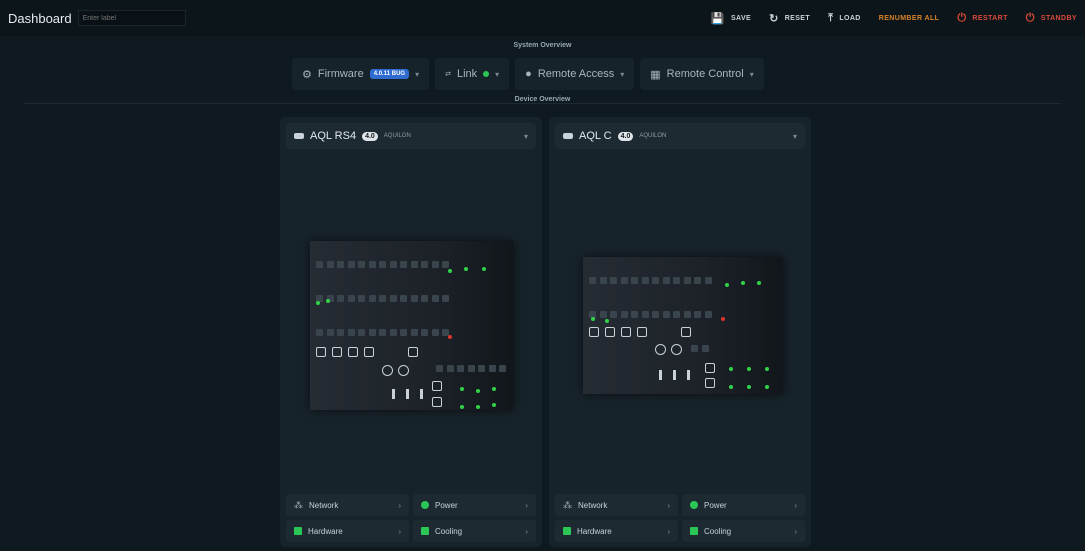 The height and width of the screenshot is (551, 1085). What do you see at coordinates (387, 370) in the screenshot?
I see `knob-icon` at bounding box center [387, 370].